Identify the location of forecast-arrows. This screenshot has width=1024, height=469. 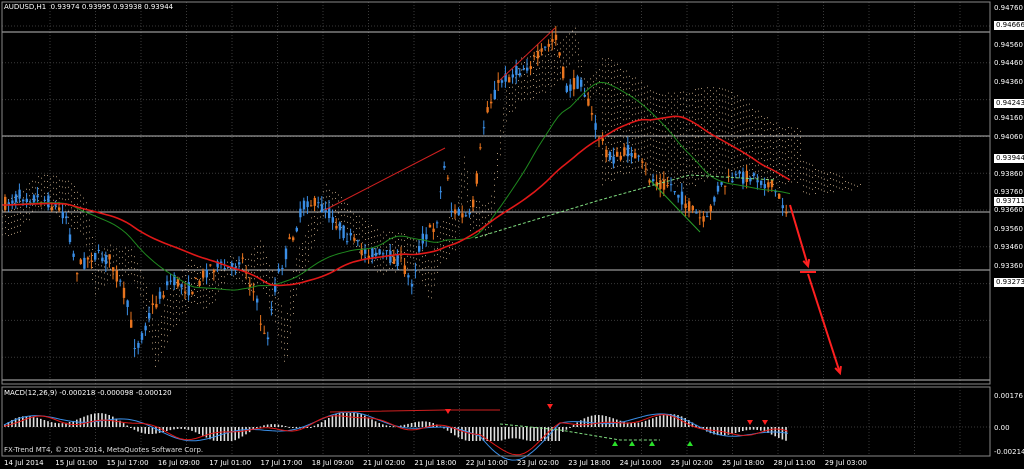
(815, 290).